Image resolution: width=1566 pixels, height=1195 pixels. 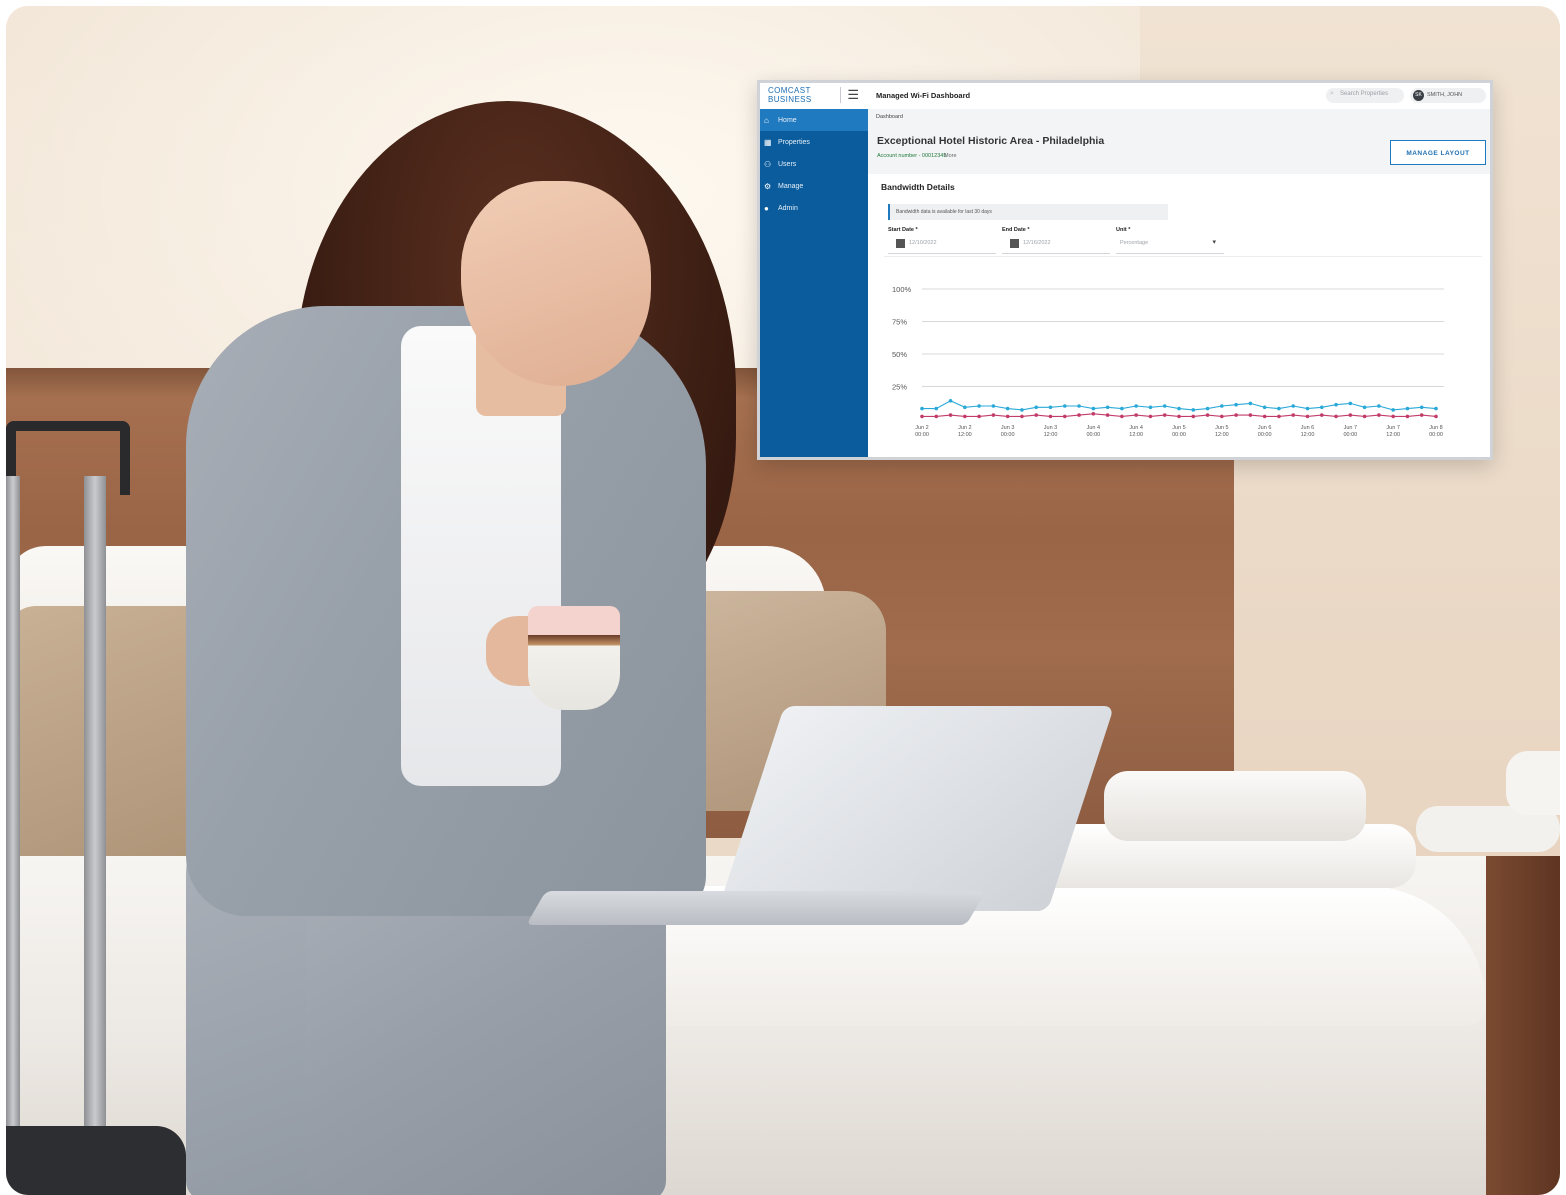 What do you see at coordinates (1214, 242) in the screenshot?
I see `chevron-down-icon: ▾` at bounding box center [1214, 242].